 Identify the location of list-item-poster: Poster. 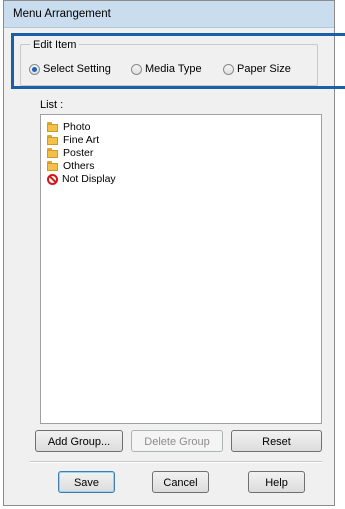
(70, 153).